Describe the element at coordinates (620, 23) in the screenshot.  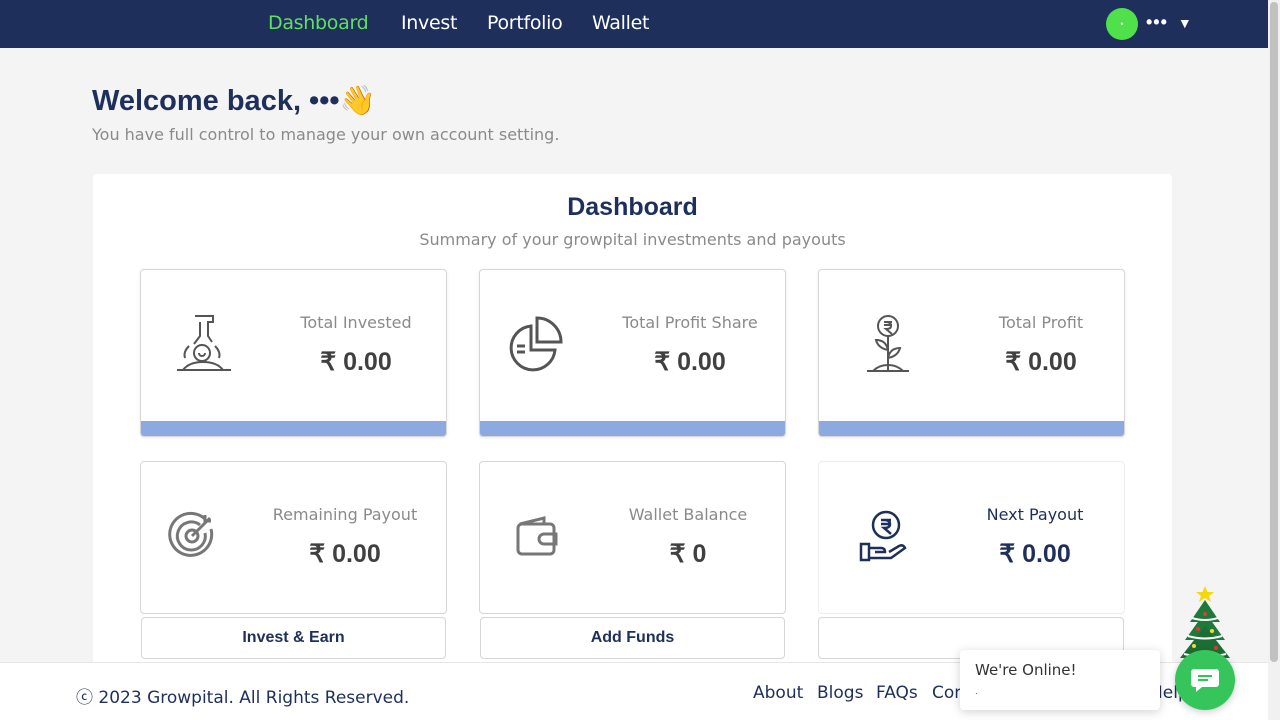
I see `nav-wallet: Wallet` at that location.